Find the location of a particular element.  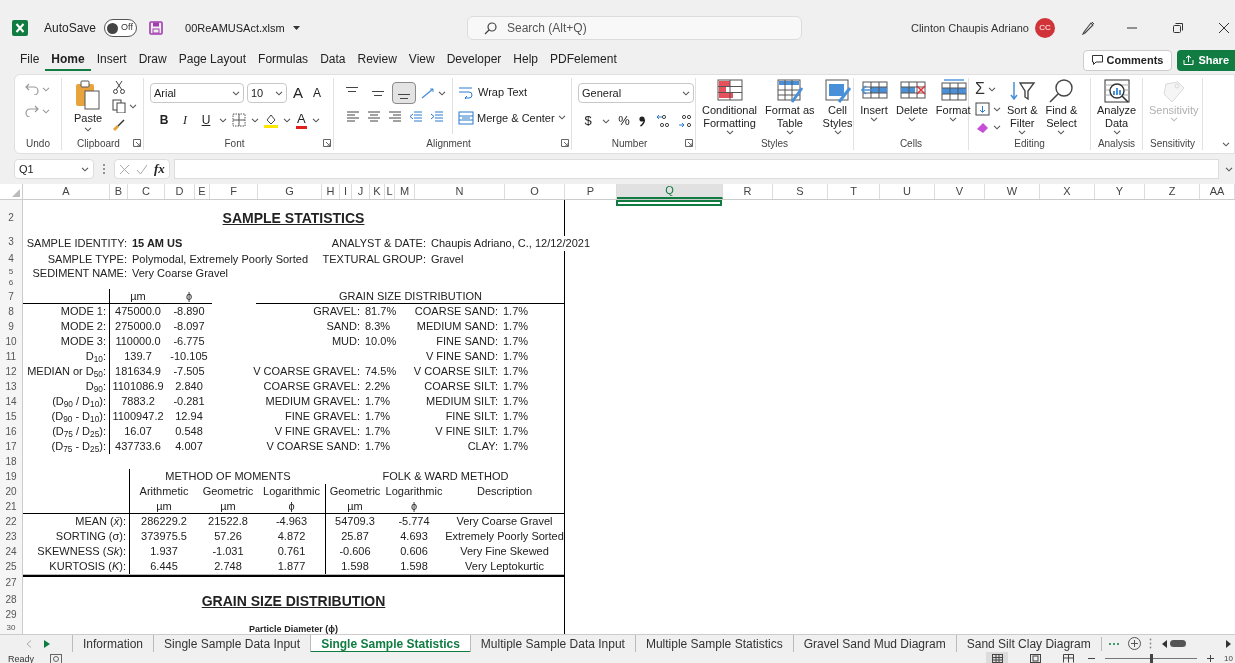

align-right-icon is located at coordinates (395, 116).